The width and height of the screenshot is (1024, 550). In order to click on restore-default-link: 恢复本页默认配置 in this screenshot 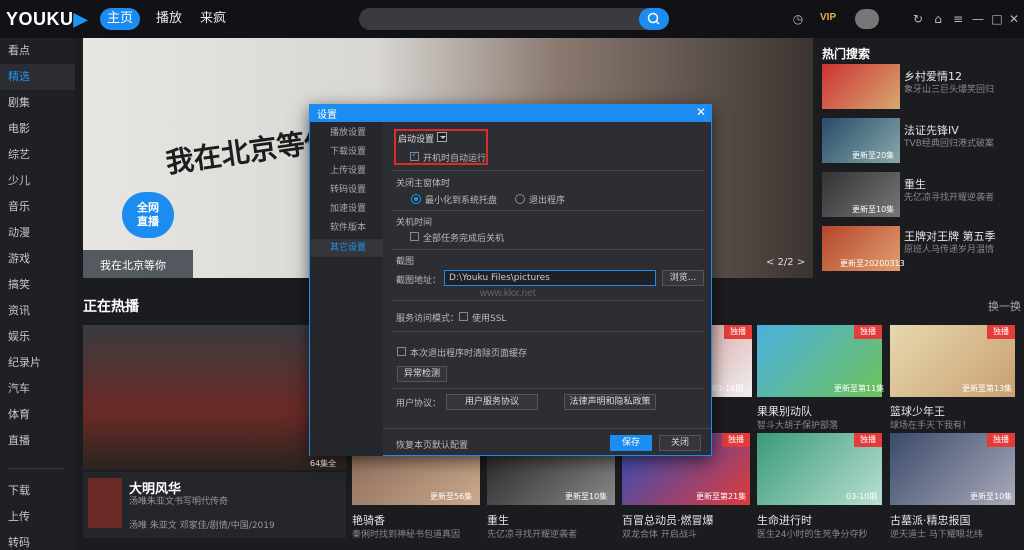, I will do `click(432, 444)`.